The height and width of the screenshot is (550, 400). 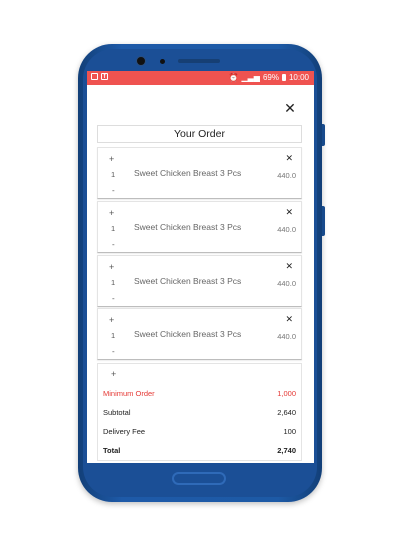 What do you see at coordinates (290, 108) in the screenshot?
I see `close-icon: ✕` at bounding box center [290, 108].